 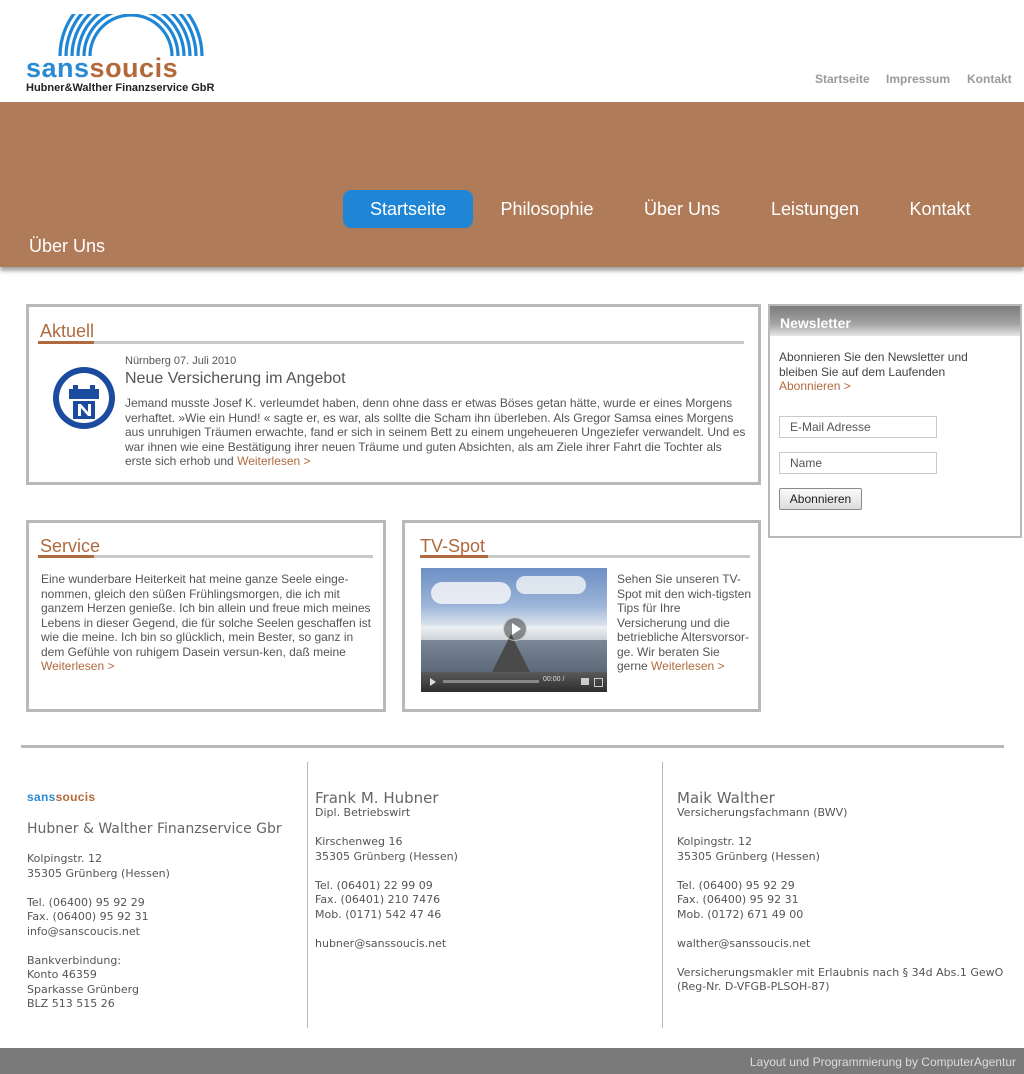 What do you see at coordinates (84, 398) in the screenshot?
I see `emblem-icon` at bounding box center [84, 398].